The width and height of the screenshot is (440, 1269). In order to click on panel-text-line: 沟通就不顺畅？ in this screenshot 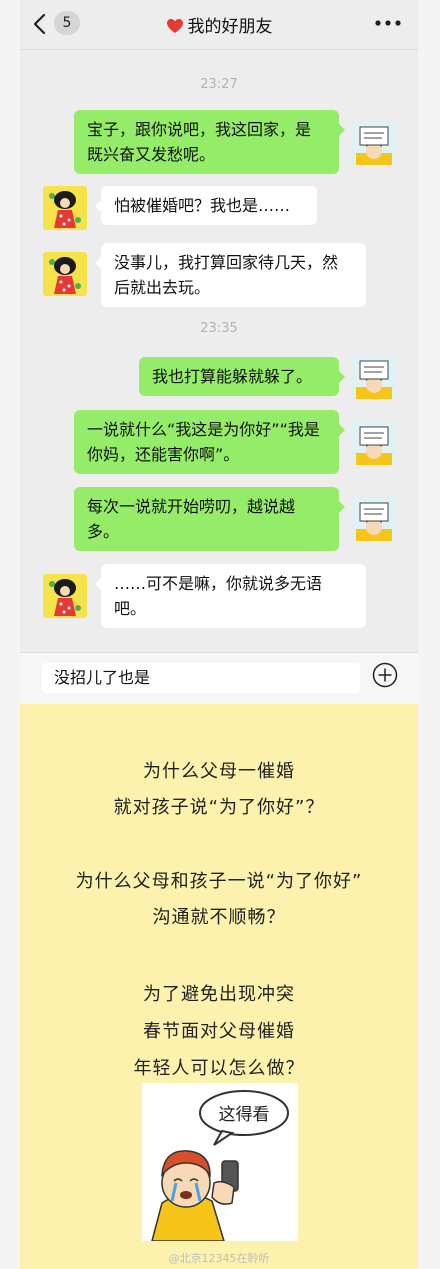, I will do `click(219, 917)`.